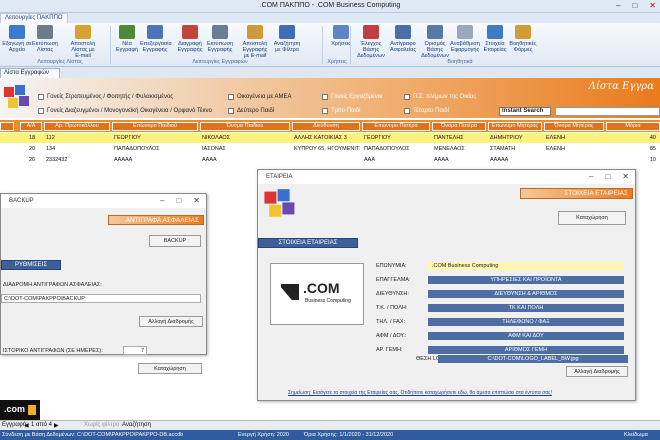 This screenshot has height=440, width=660. Describe the element at coordinates (592, 218) in the screenshot. I see `company-save-button: Καταχώρηση` at that location.